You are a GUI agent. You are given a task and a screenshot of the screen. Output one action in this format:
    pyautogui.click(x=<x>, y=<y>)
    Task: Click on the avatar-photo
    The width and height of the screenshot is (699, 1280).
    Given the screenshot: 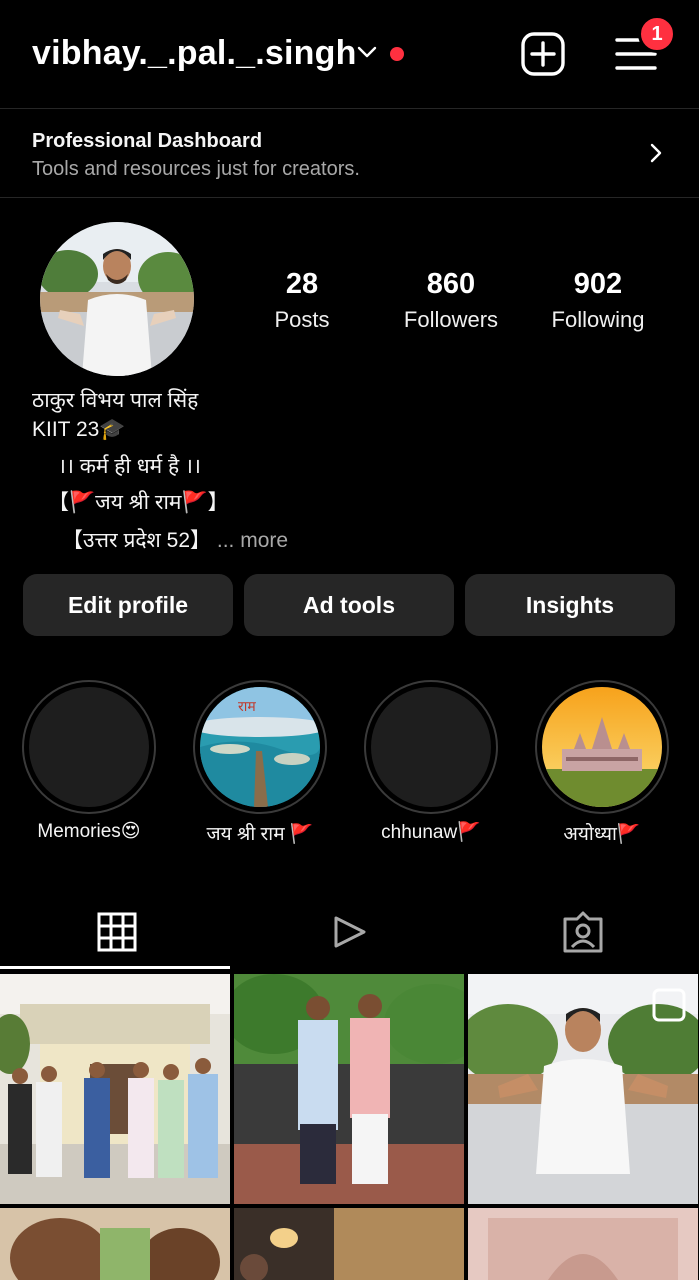 What is the action you would take?
    pyautogui.click(x=117, y=299)
    